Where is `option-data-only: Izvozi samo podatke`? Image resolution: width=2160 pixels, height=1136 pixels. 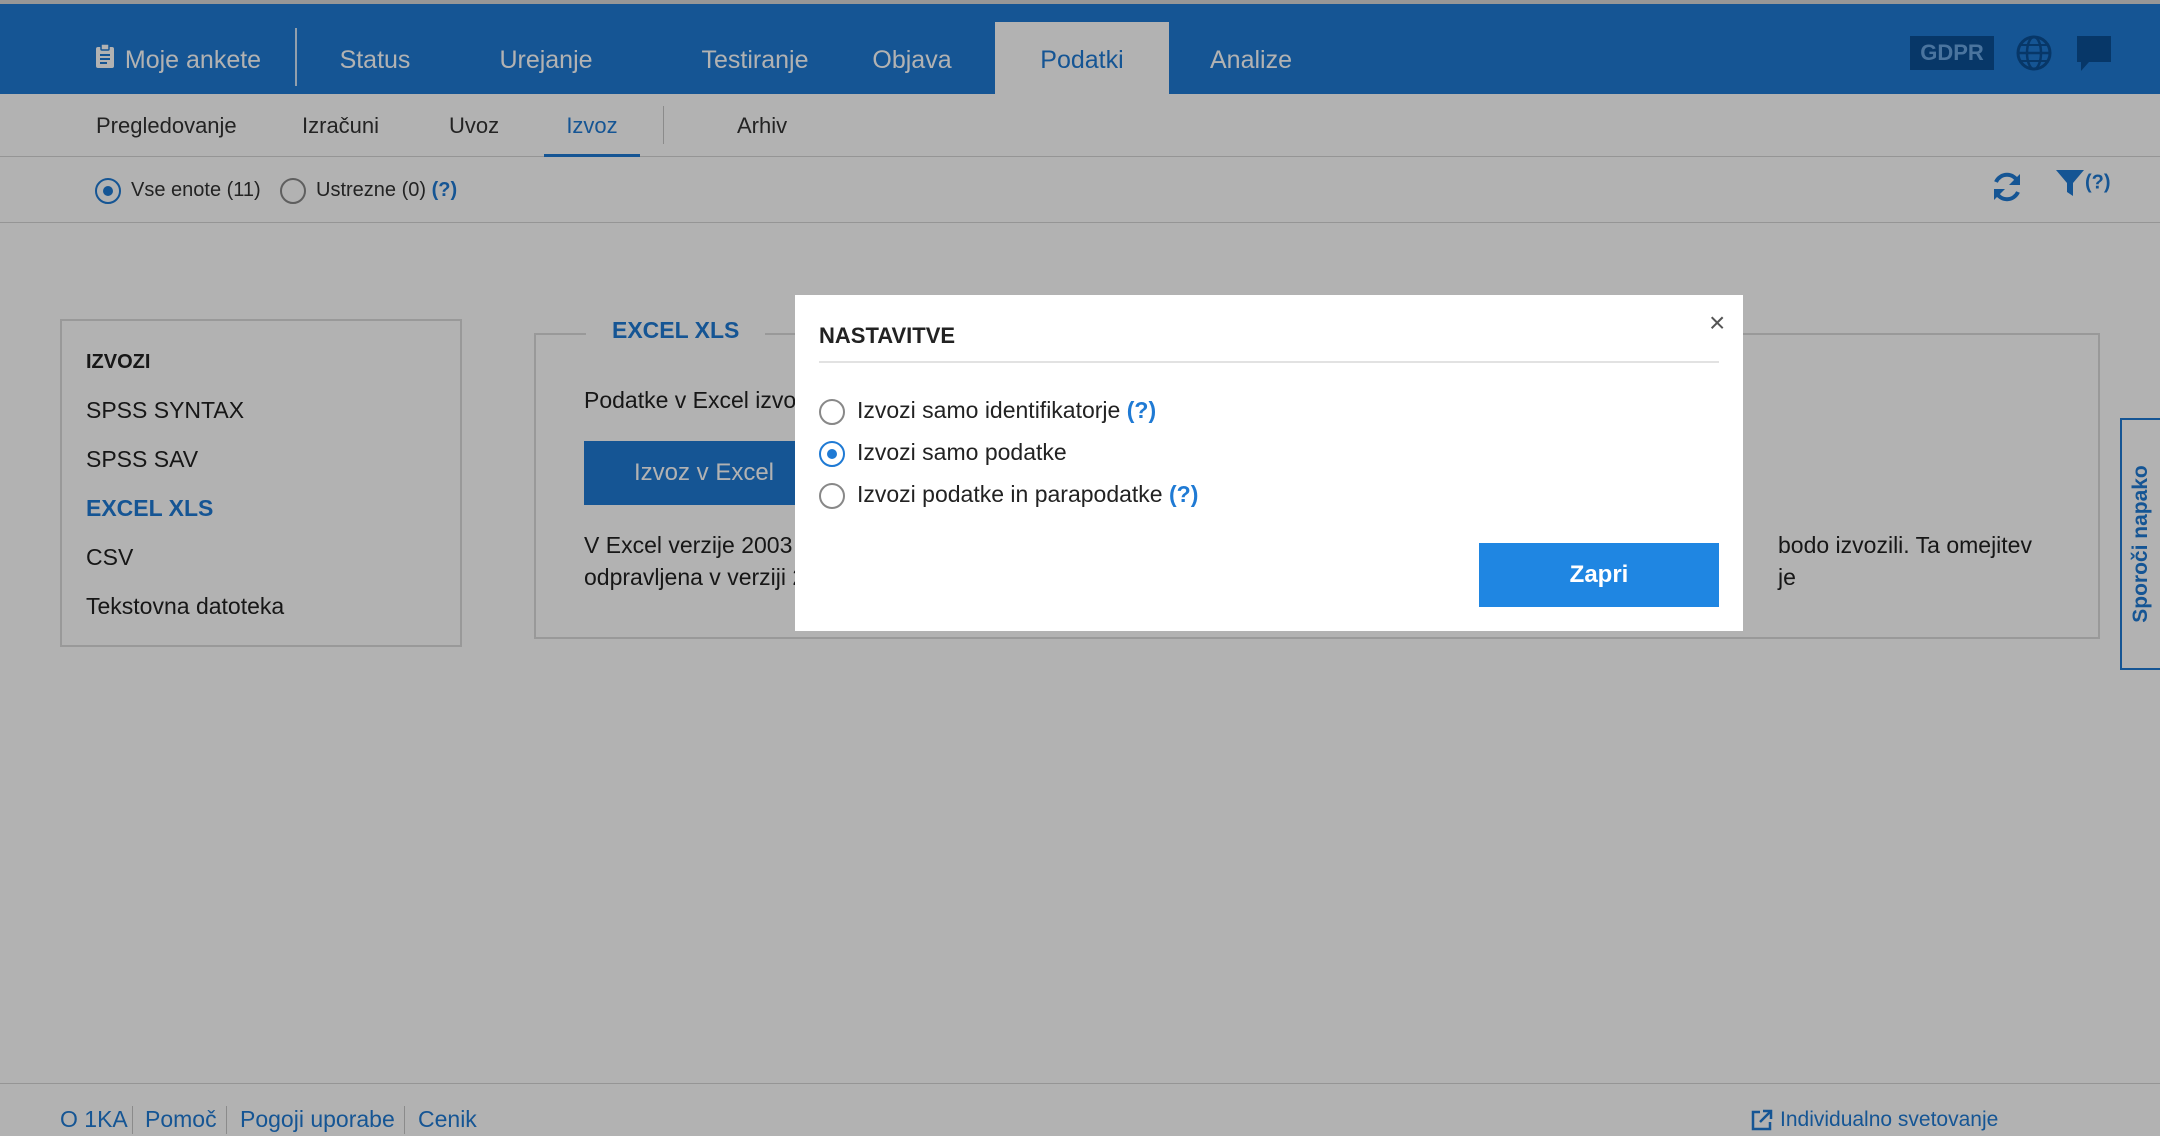
option-data-only: Izvozi samo podatke is located at coordinates (943, 452).